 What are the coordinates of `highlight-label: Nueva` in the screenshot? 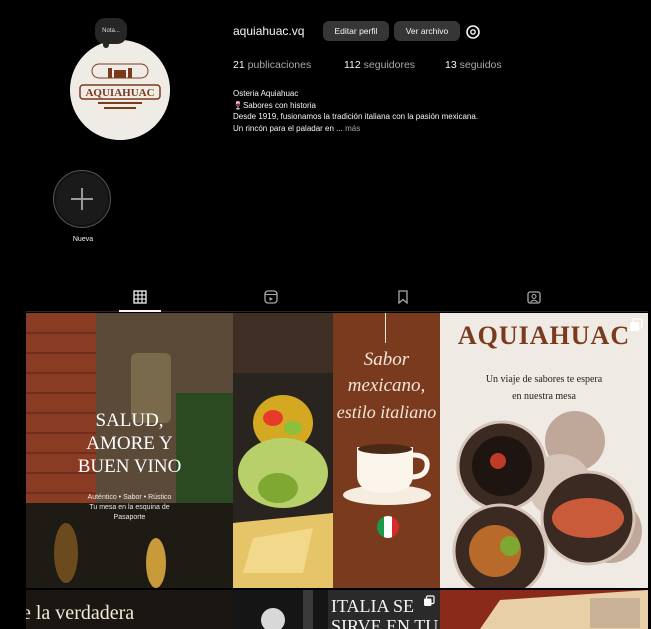 It's located at (83, 239).